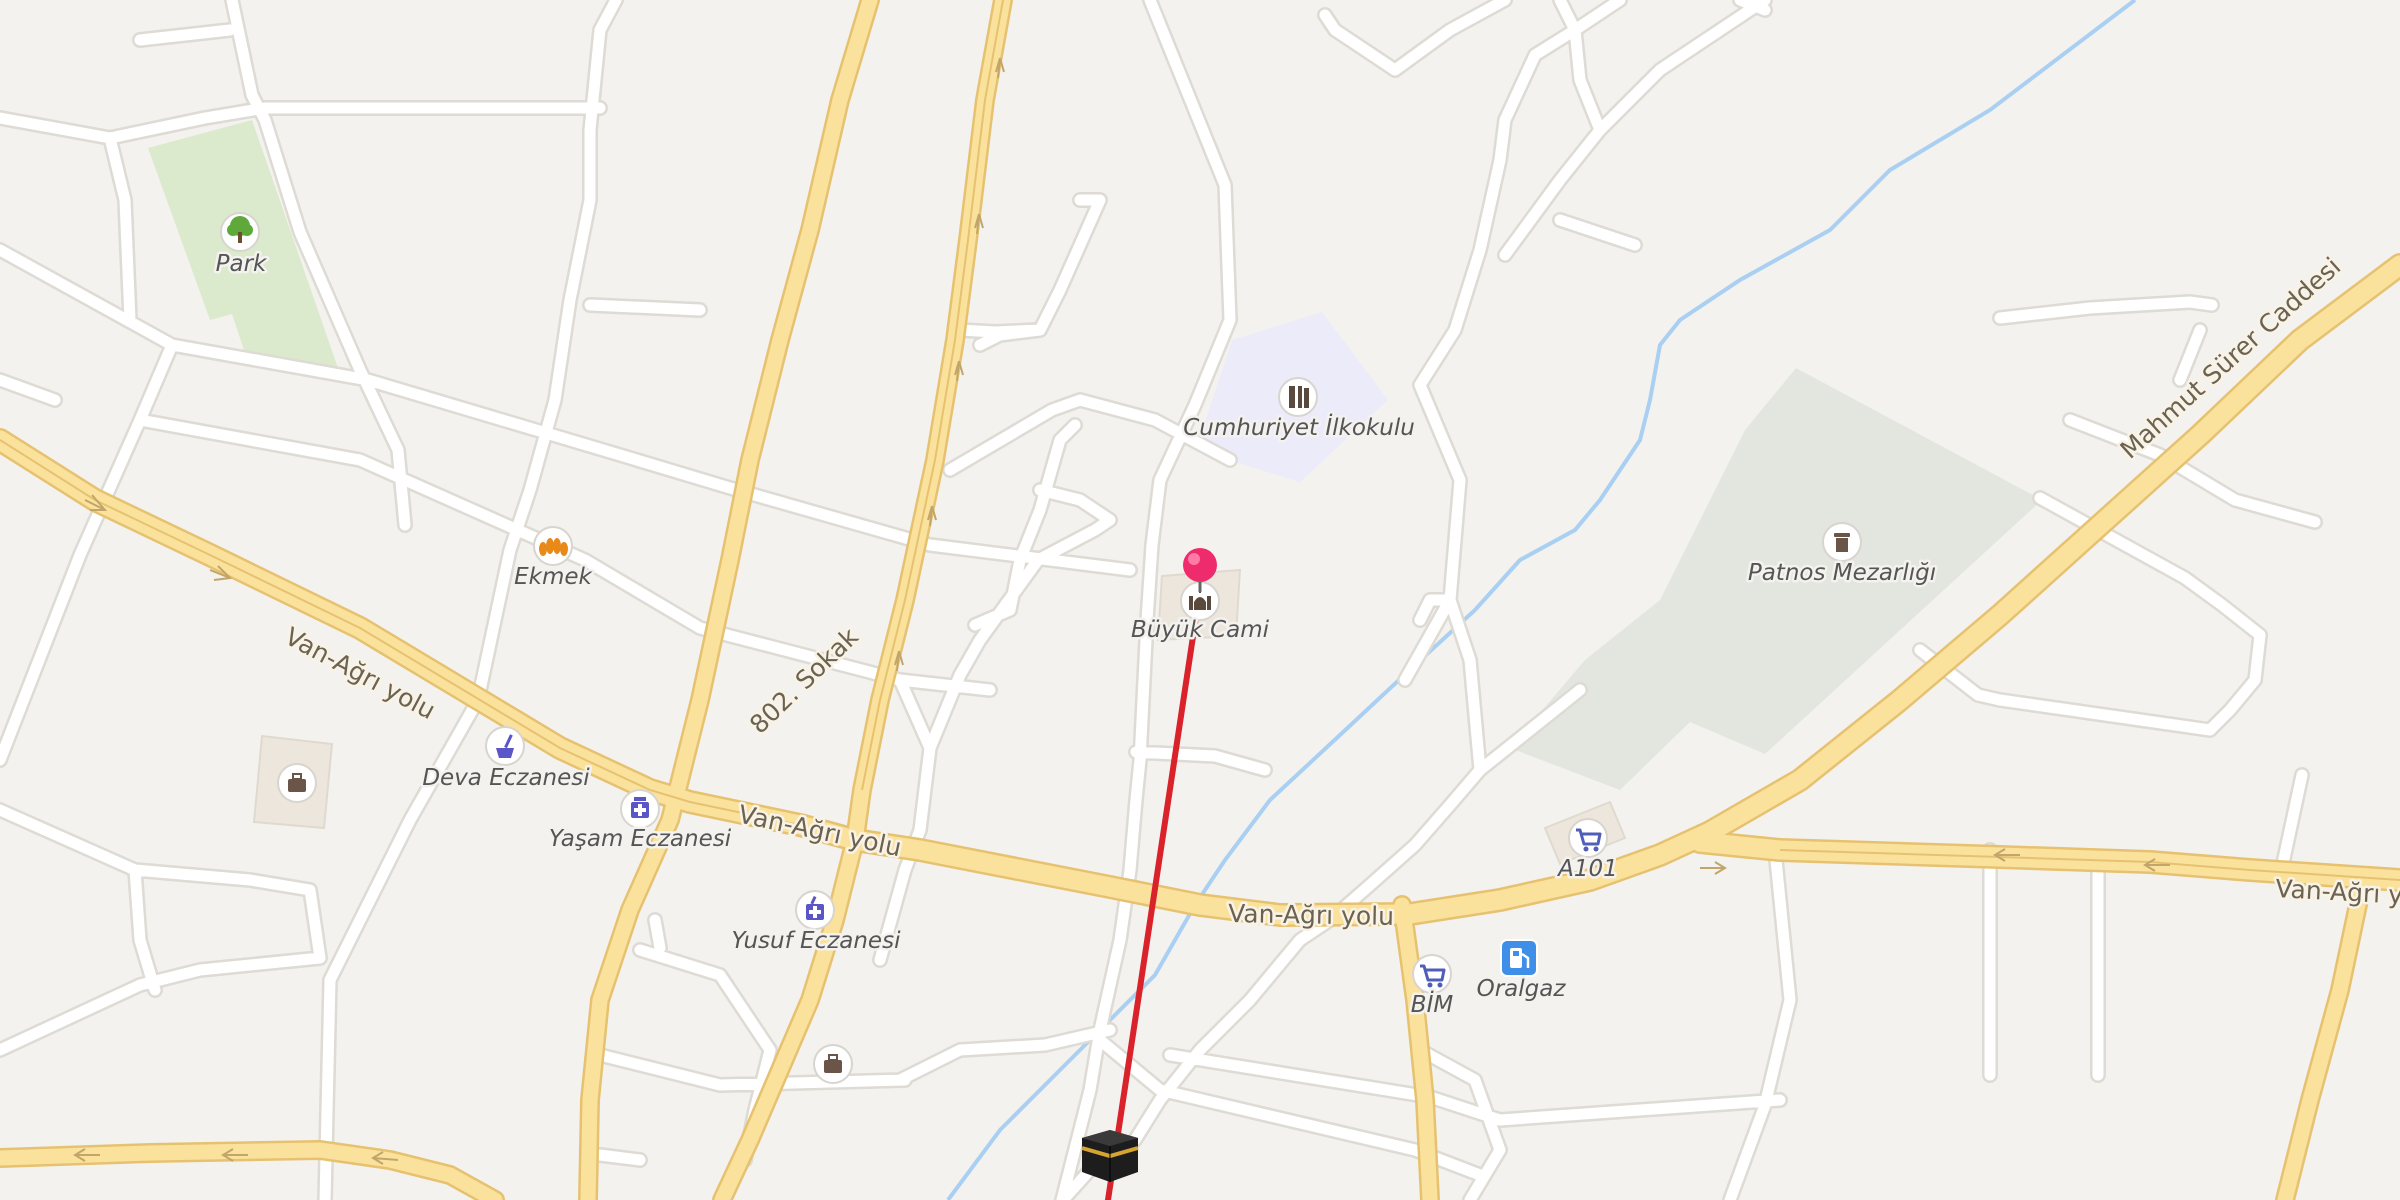 The width and height of the screenshot is (2400, 1200). I want to click on road-label-van-agri-east: Van-Ağrı yolu, so click(1311, 915).